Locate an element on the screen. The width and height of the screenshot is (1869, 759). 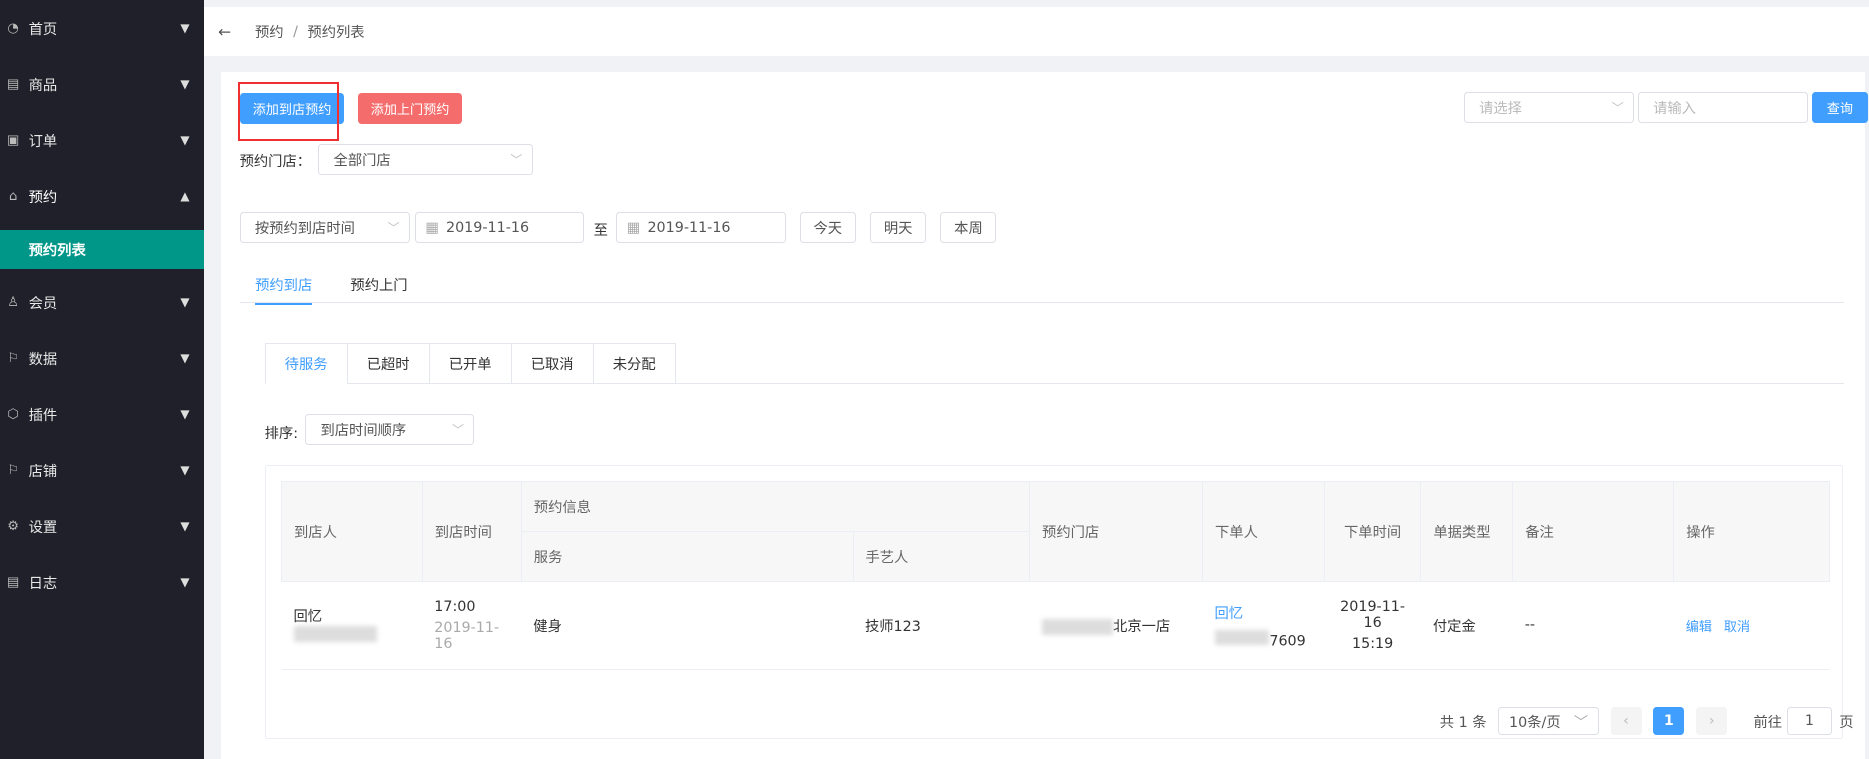
tab-store-booking: 预约到店 is located at coordinates (284, 290).